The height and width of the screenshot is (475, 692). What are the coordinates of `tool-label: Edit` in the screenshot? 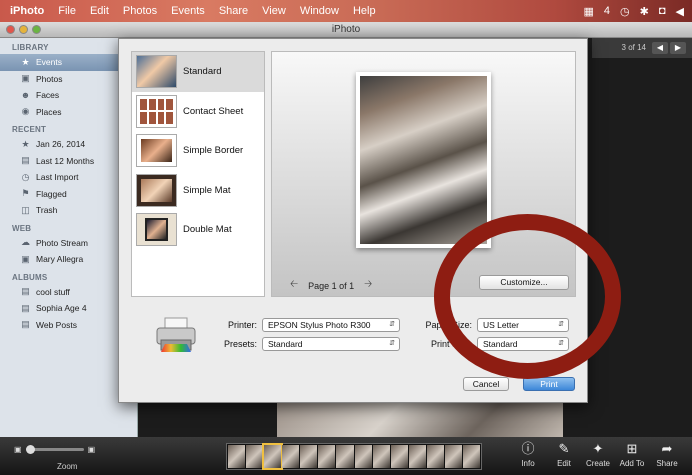 It's located at (564, 463).